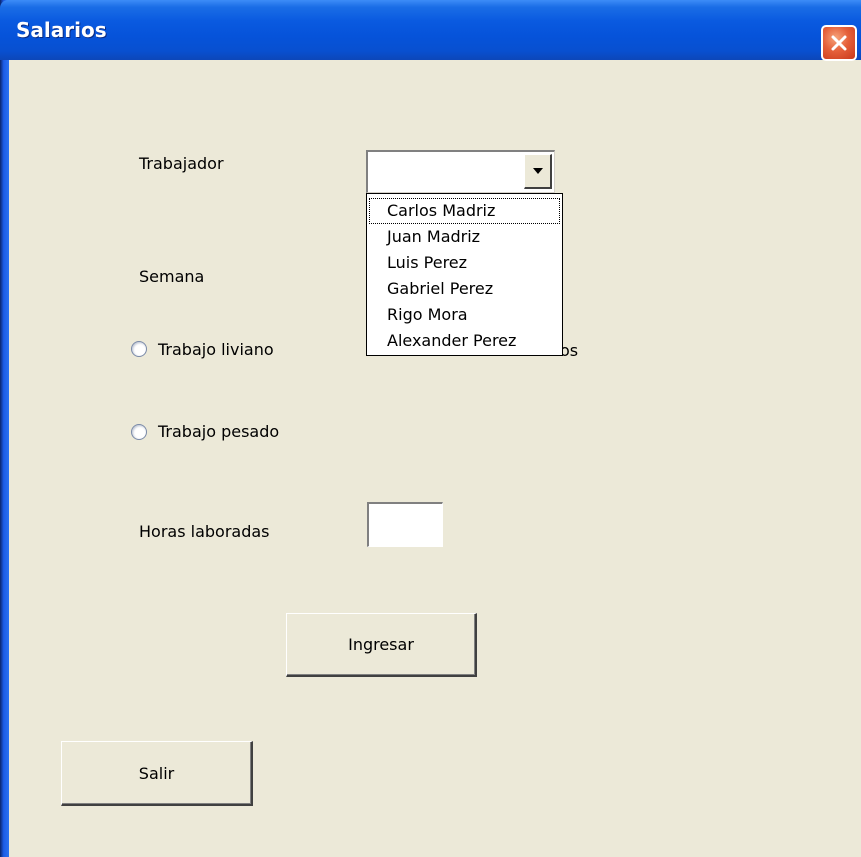 The height and width of the screenshot is (857, 861). Describe the element at coordinates (405, 524) in the screenshot. I see `horas-laboradas-input` at that location.